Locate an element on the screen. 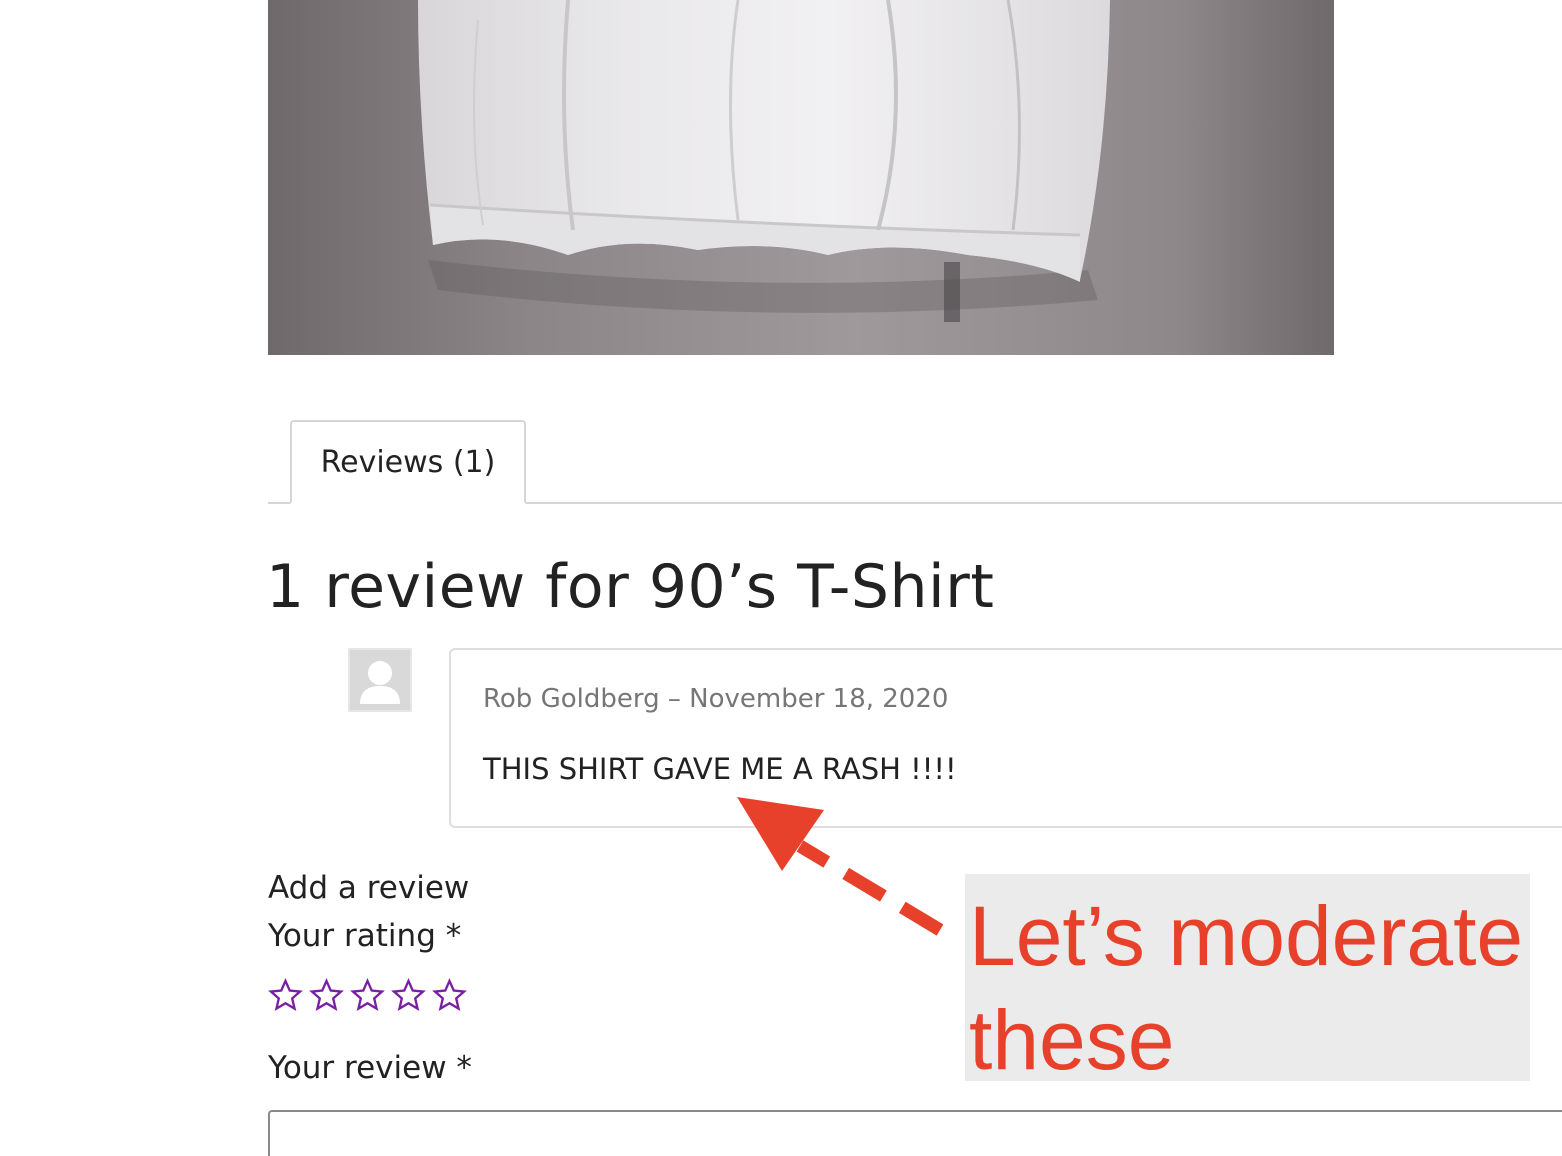 The width and height of the screenshot is (1562, 1156). annotation-callout: Let’s moderate these is located at coordinates (1247, 977).